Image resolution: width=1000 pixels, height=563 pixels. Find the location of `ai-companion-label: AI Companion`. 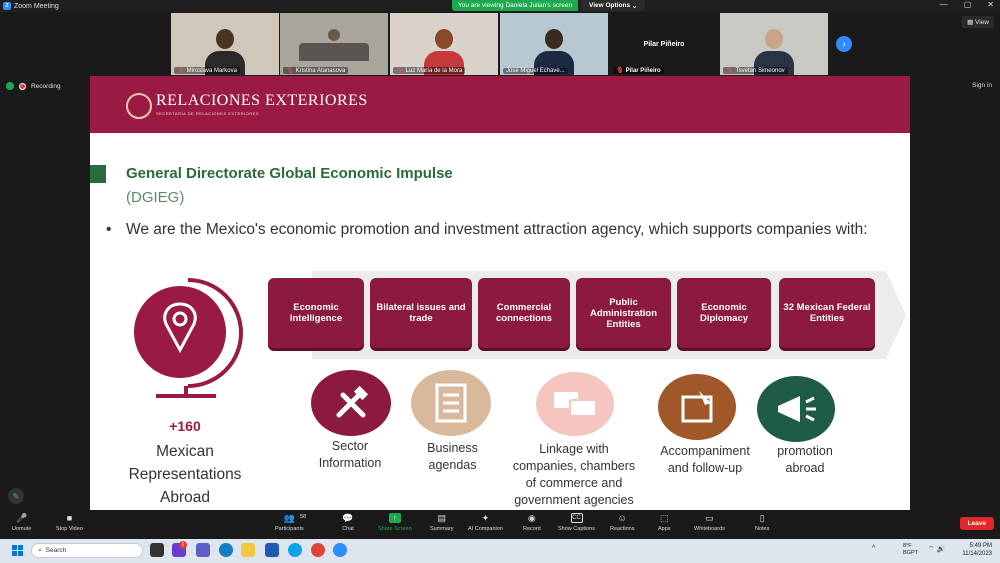

ai-companion-label: AI Companion is located at coordinates (485, 529).